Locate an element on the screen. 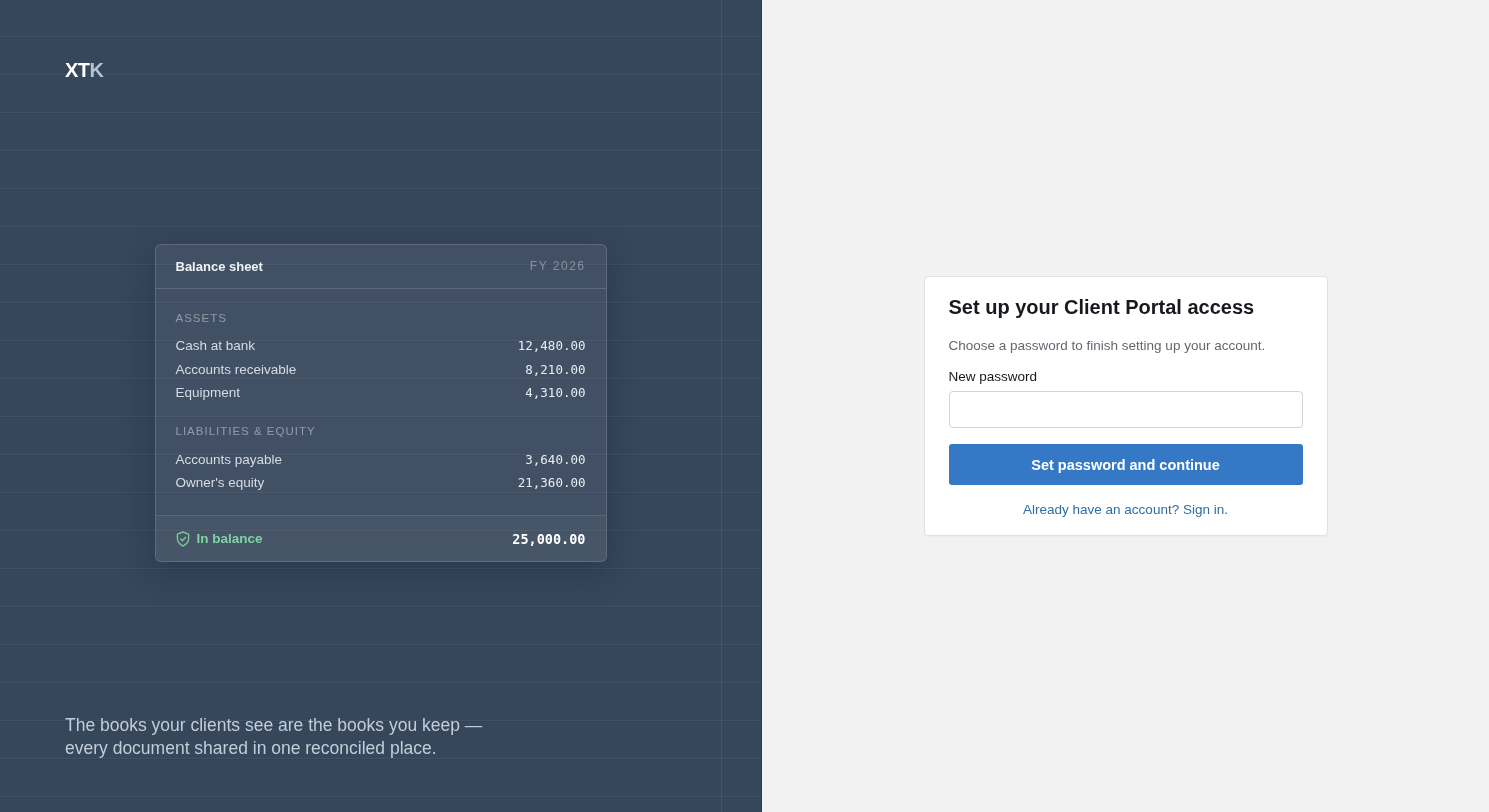  row-amount: 3,640.00 is located at coordinates (555, 459).